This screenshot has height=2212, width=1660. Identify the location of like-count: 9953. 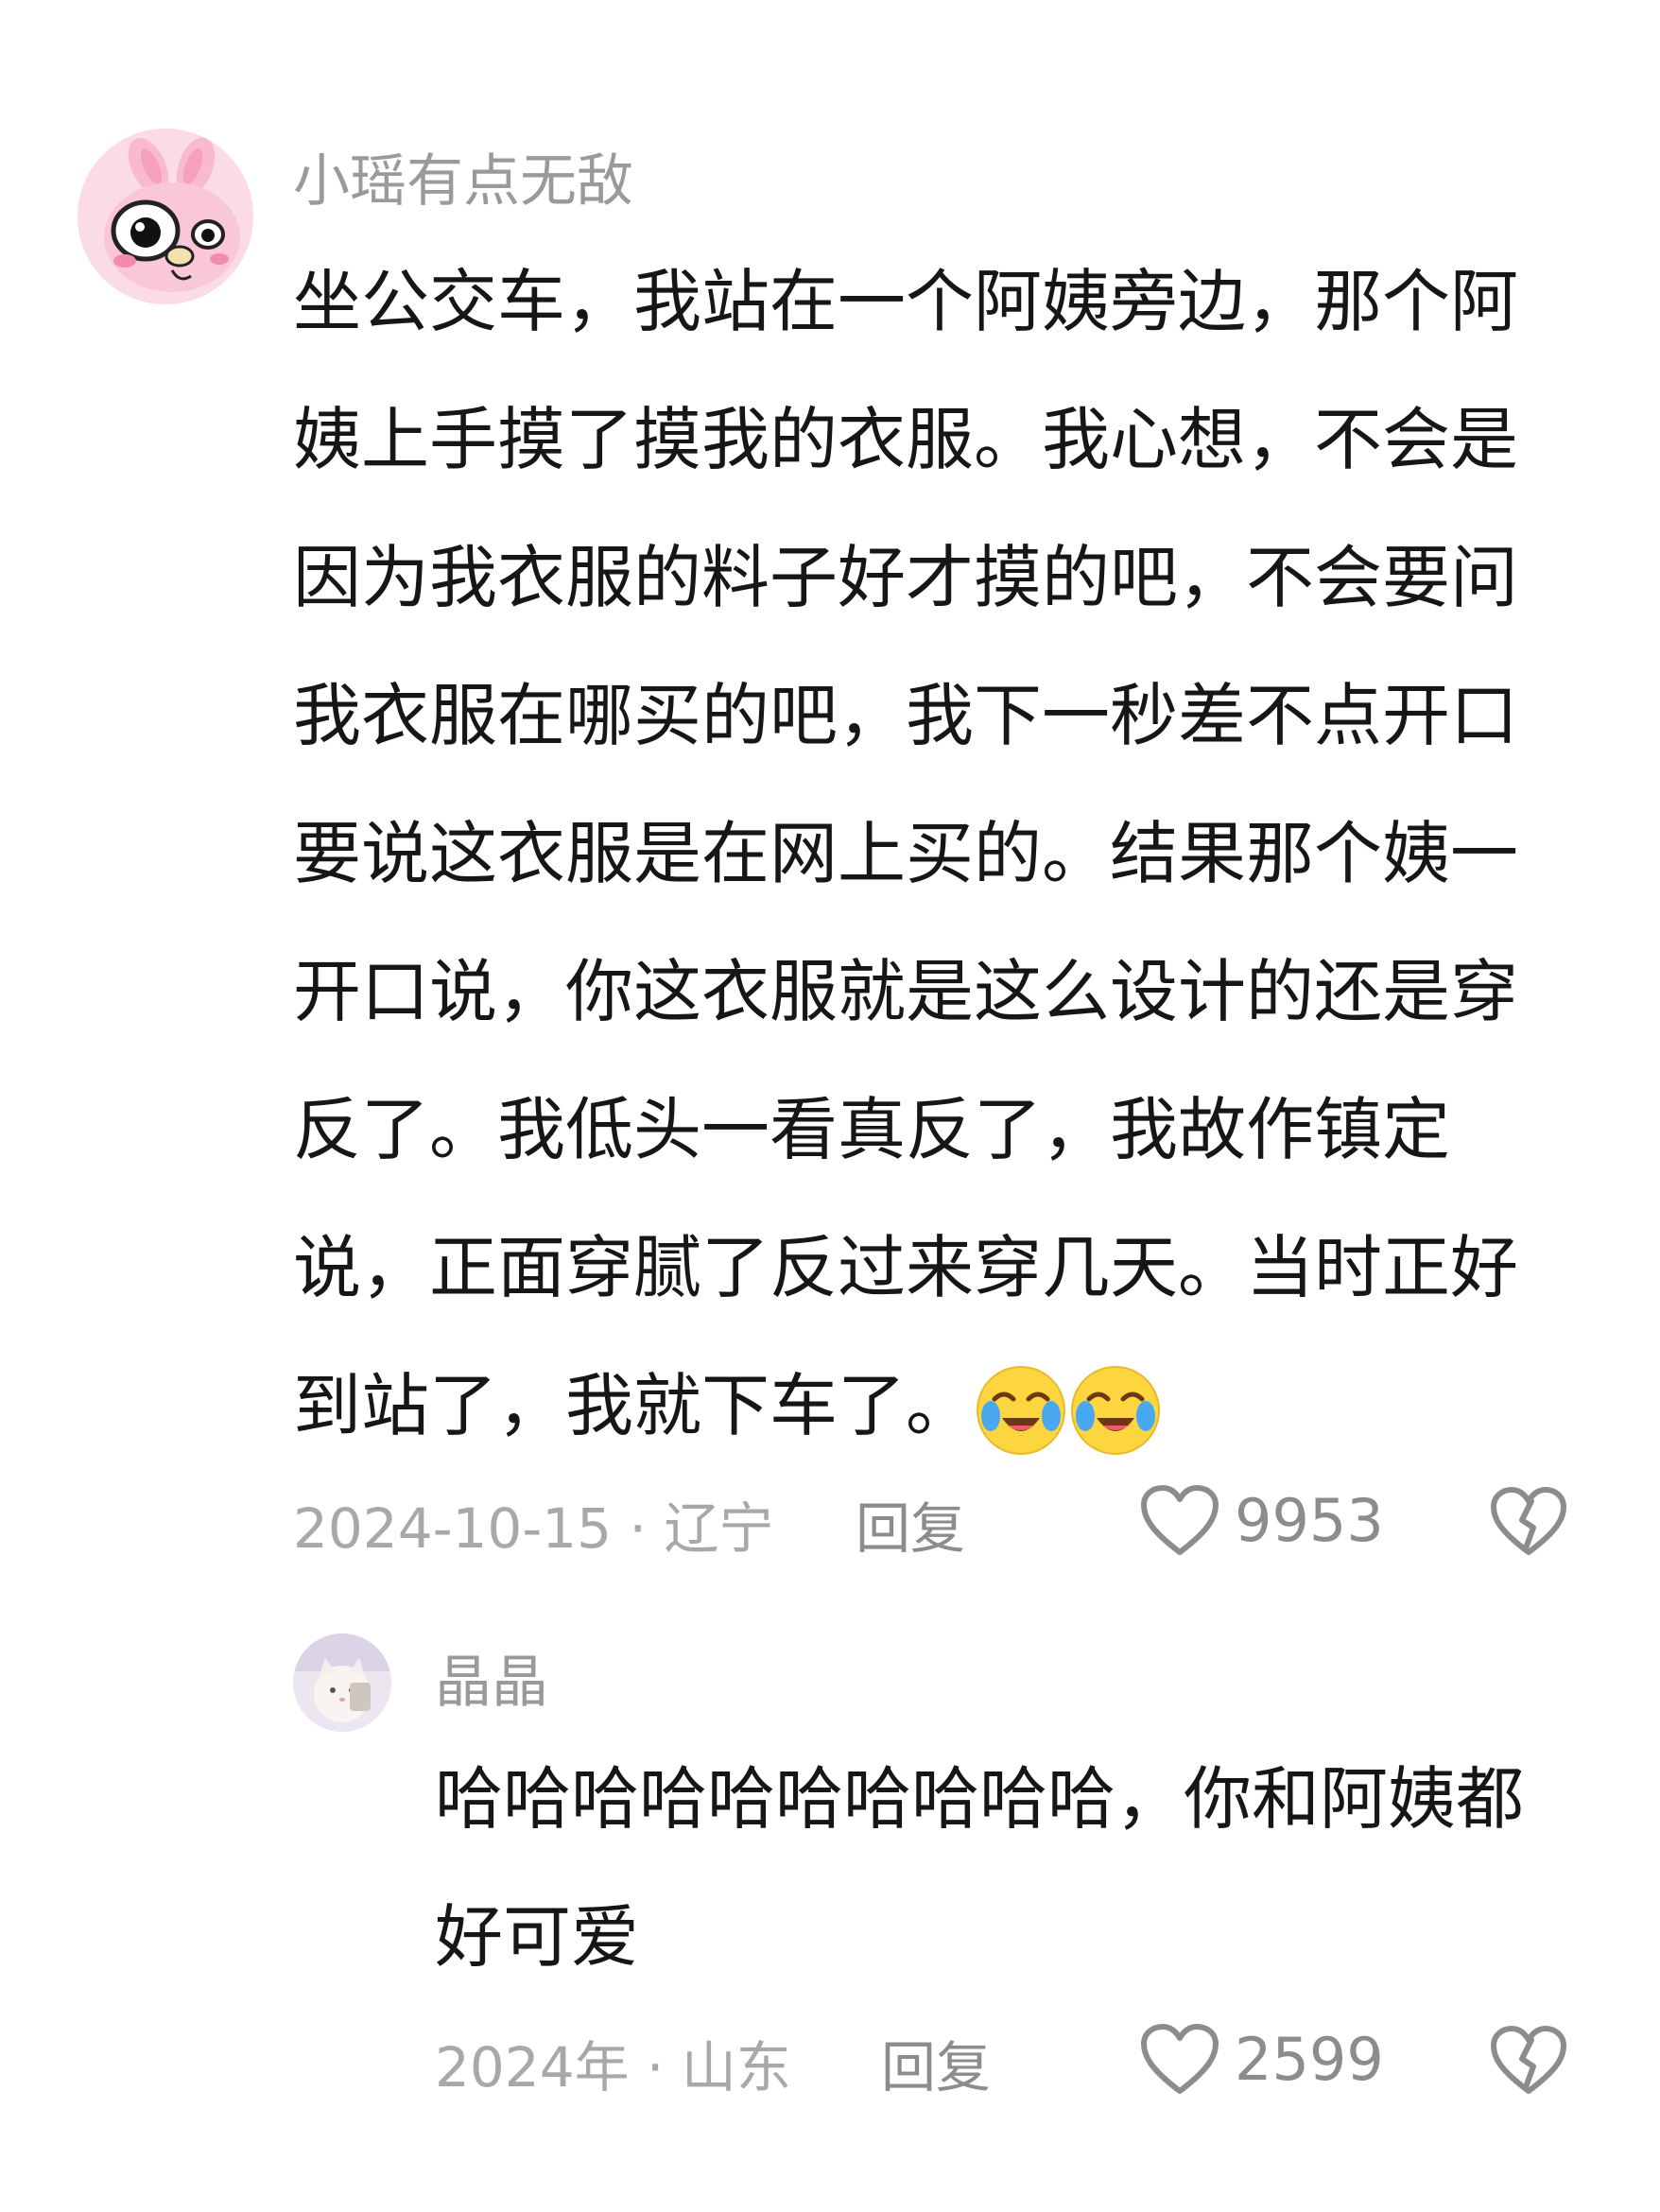
(1310, 1520).